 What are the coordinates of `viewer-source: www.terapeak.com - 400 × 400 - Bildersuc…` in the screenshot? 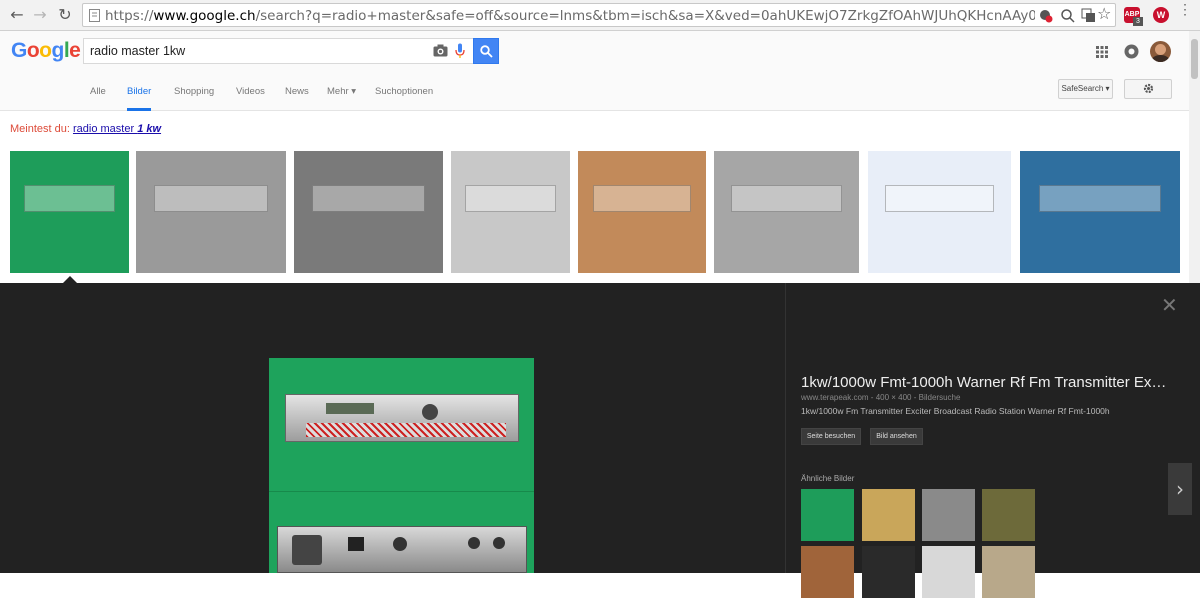 It's located at (881, 397).